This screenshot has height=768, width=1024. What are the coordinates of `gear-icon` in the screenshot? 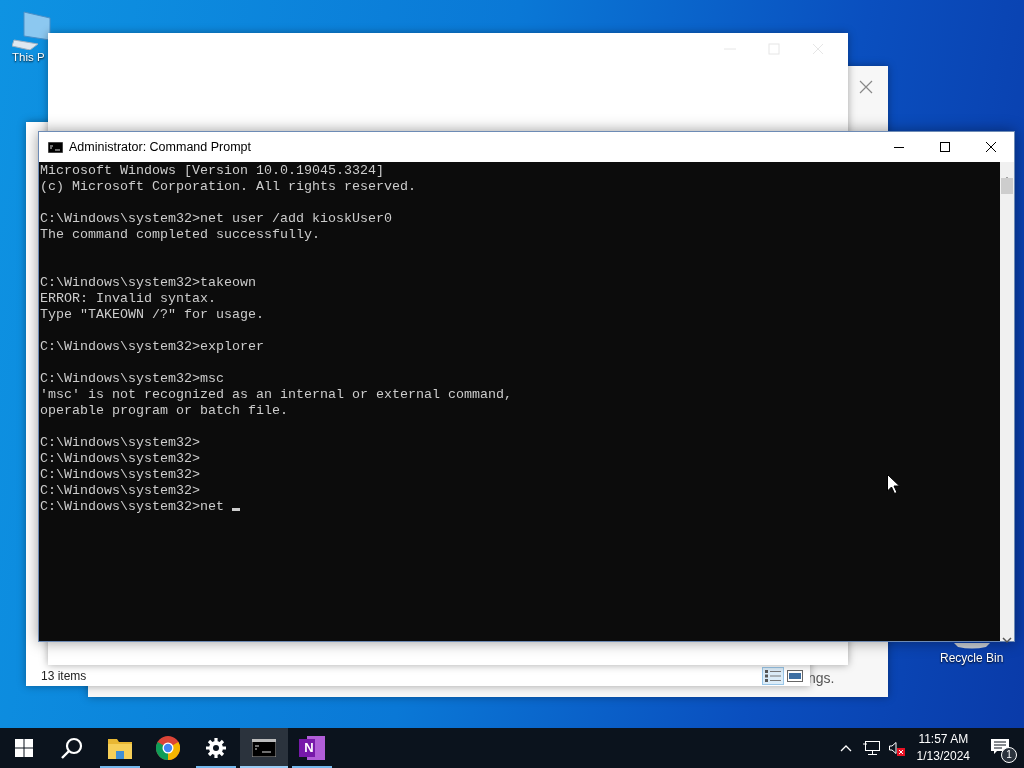 It's located at (216, 748).